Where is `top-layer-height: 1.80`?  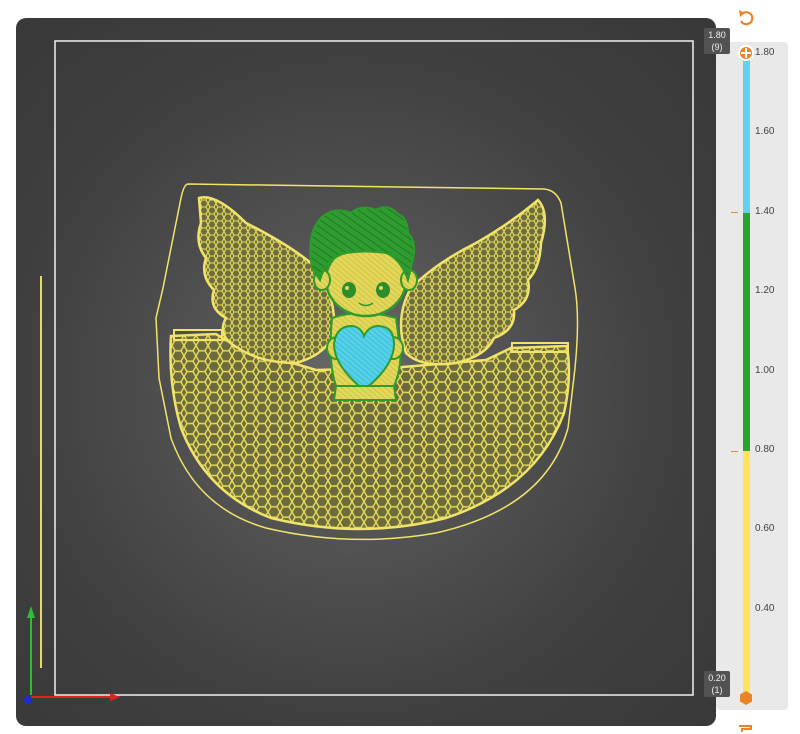 top-layer-height: 1.80 is located at coordinates (717, 35).